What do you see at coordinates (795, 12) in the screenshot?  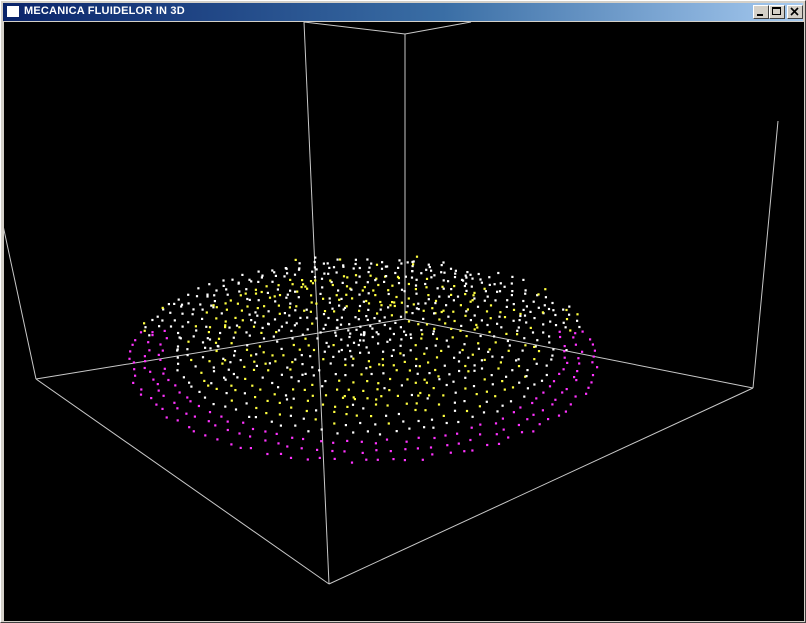 I see `close-button` at bounding box center [795, 12].